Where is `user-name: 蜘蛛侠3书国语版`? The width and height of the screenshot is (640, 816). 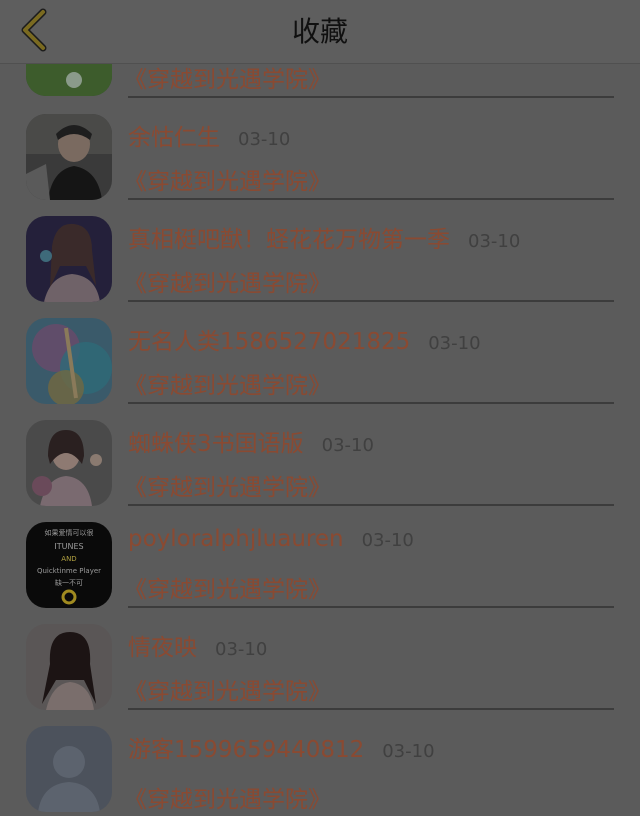
user-name: 蜘蛛侠3书国语版 is located at coordinates (216, 441).